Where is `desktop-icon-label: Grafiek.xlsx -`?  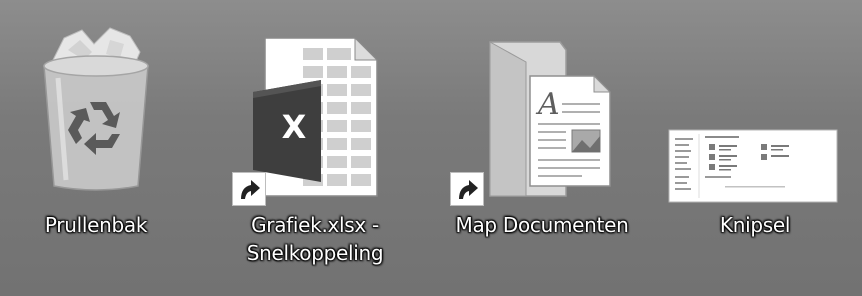
desktop-icon-label: Grafiek.xlsx - is located at coordinates (315, 225).